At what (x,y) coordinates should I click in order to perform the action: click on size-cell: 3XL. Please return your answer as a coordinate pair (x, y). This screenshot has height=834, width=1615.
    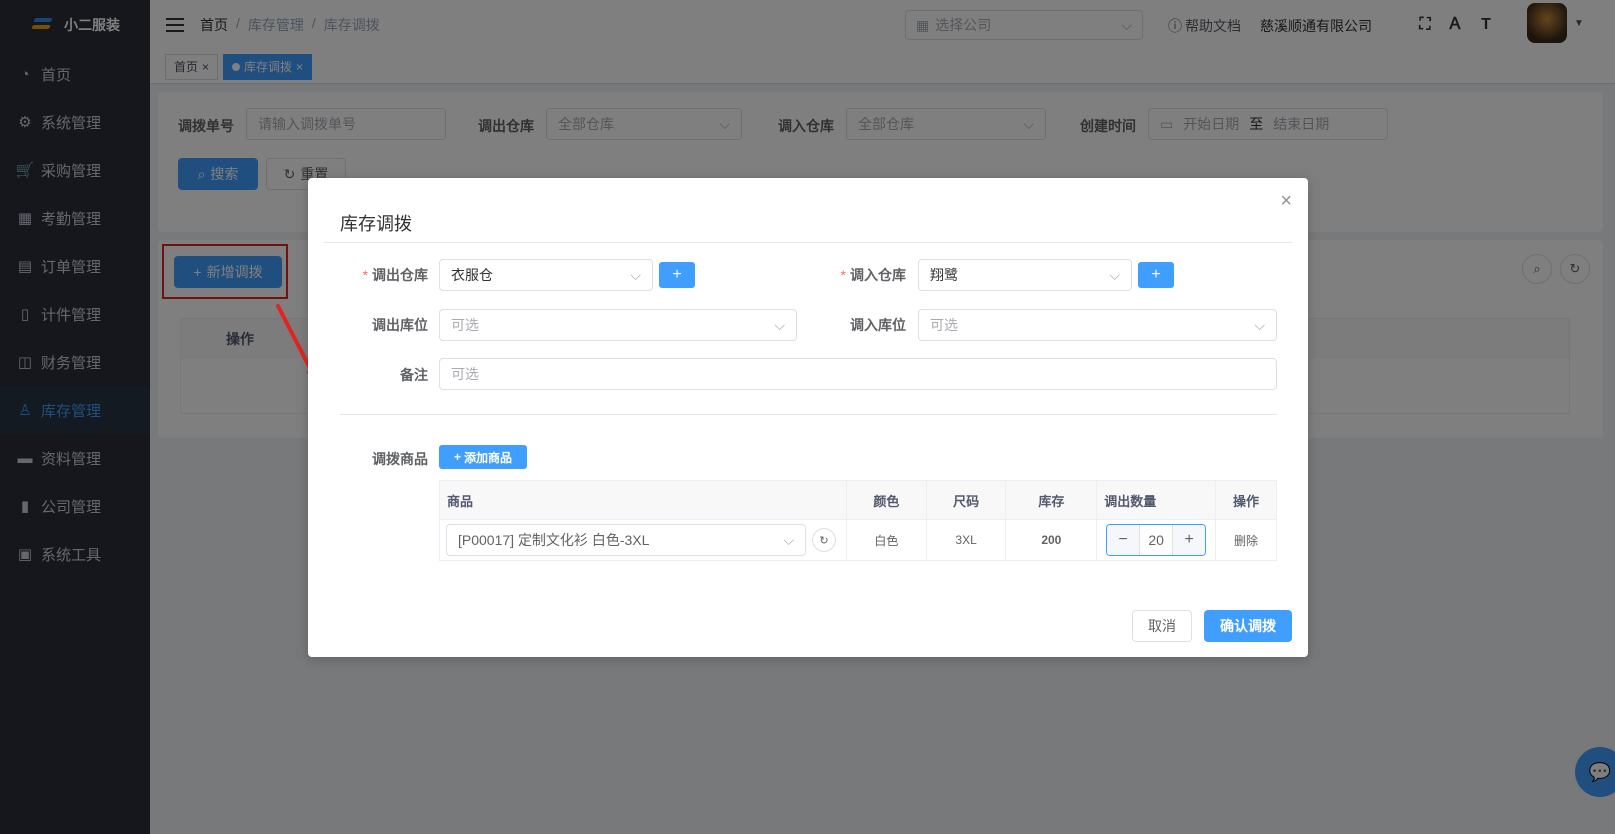
    Looking at the image, I should click on (966, 540).